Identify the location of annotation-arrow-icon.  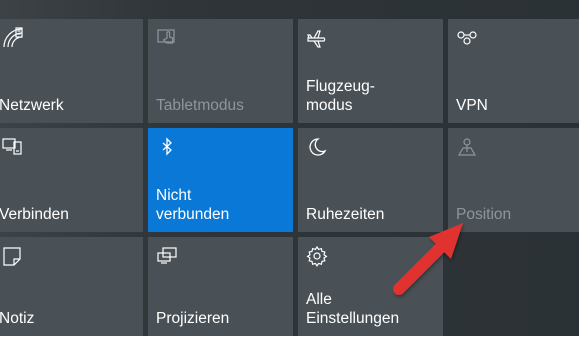
(428, 259).